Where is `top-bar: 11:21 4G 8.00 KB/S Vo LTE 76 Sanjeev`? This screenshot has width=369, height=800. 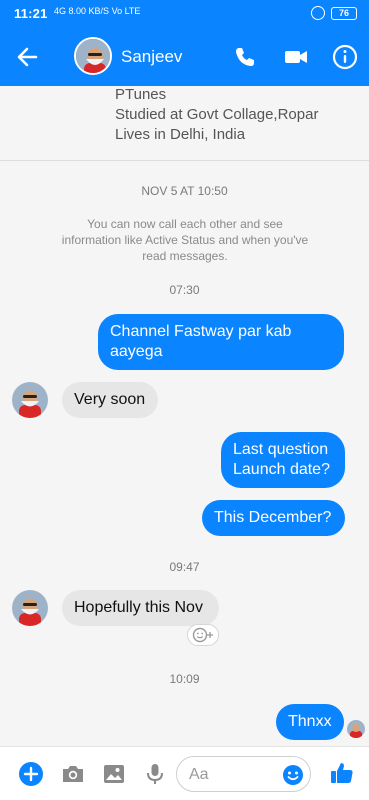 top-bar: 11:21 4G 8.00 KB/S Vo LTE 76 Sanjeev is located at coordinates (184, 43).